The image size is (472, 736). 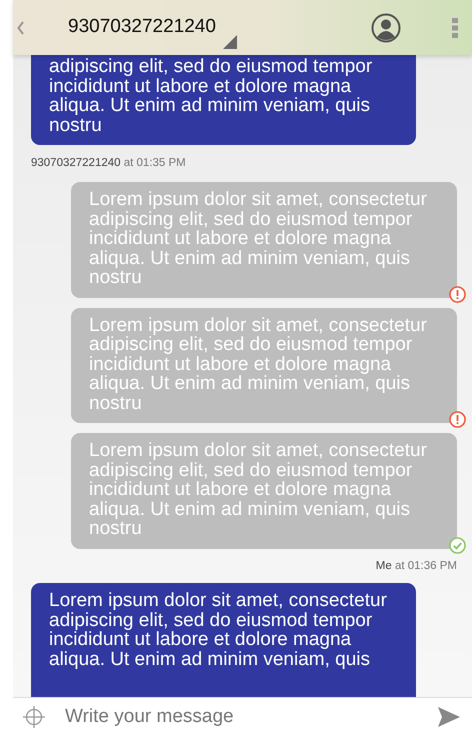 What do you see at coordinates (218, 630) in the screenshot?
I see `message-text: Lorem ipsum dolor sit amet, consectetur adipiscing elit, sed do eiusmod tempor incididunt ut labore et dolore magna aliqua. Ut enim ad minim veniam, quis` at bounding box center [218, 630].